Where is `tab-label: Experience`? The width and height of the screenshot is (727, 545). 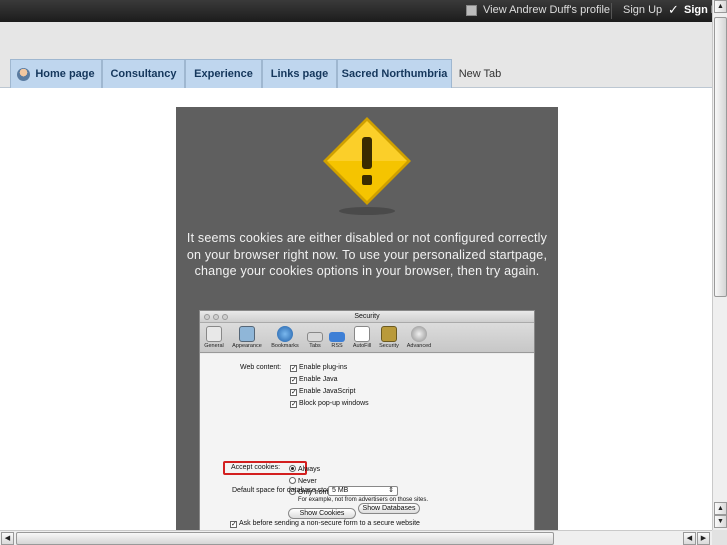
tab-label: Experience is located at coordinates (223, 74).